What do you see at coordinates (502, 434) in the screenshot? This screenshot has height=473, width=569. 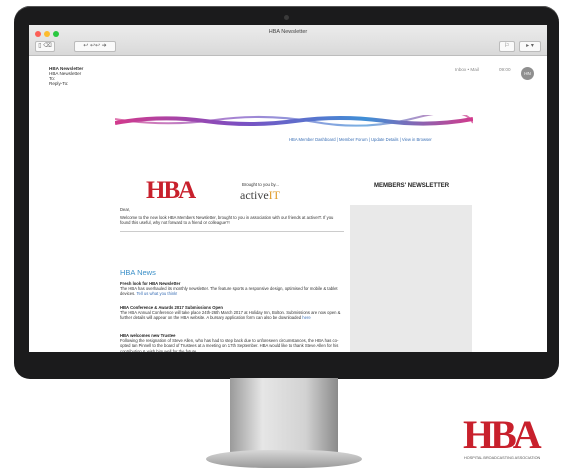 I see `hba-corner-logo: HBA` at bounding box center [502, 434].